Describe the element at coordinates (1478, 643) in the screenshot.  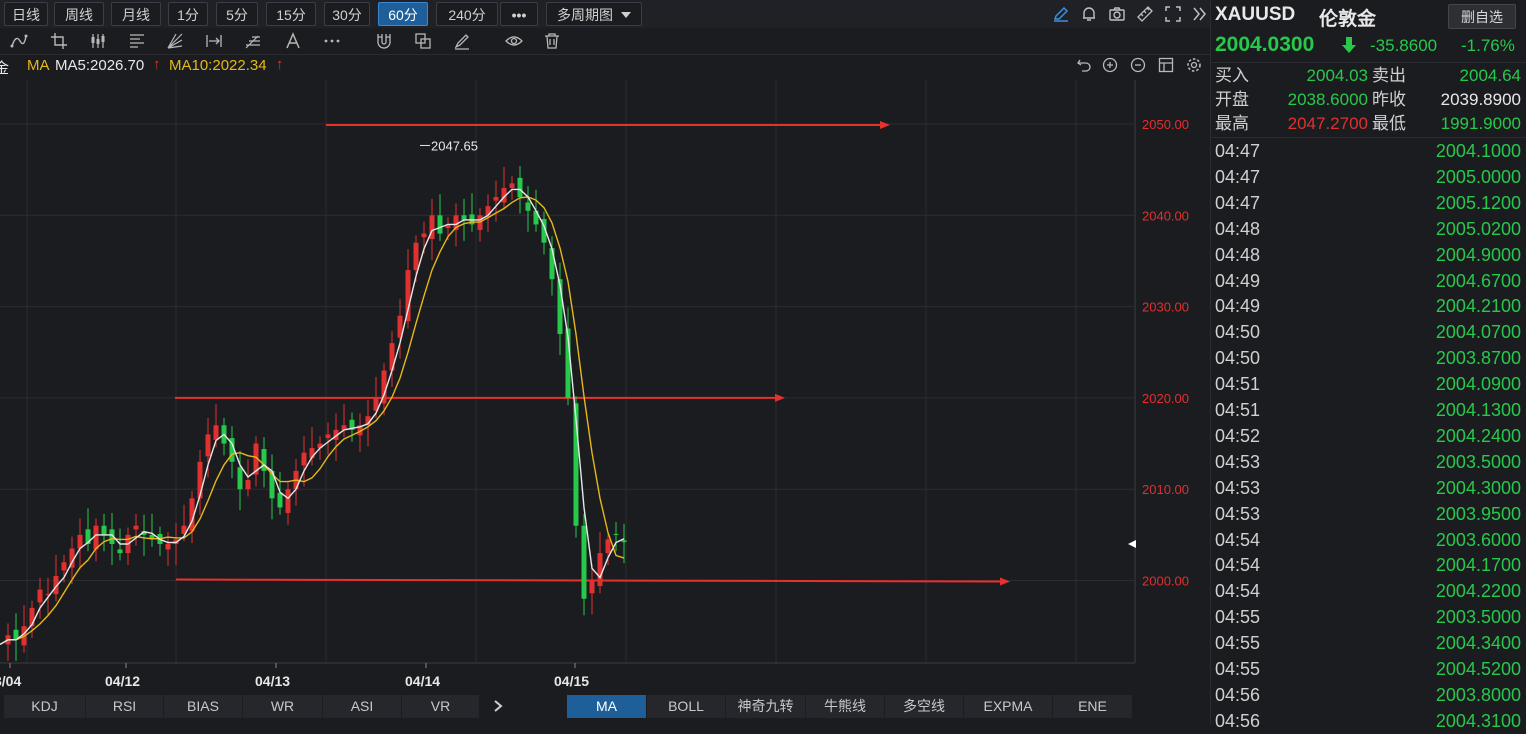
I see `tick-price: 2004.3400` at that location.